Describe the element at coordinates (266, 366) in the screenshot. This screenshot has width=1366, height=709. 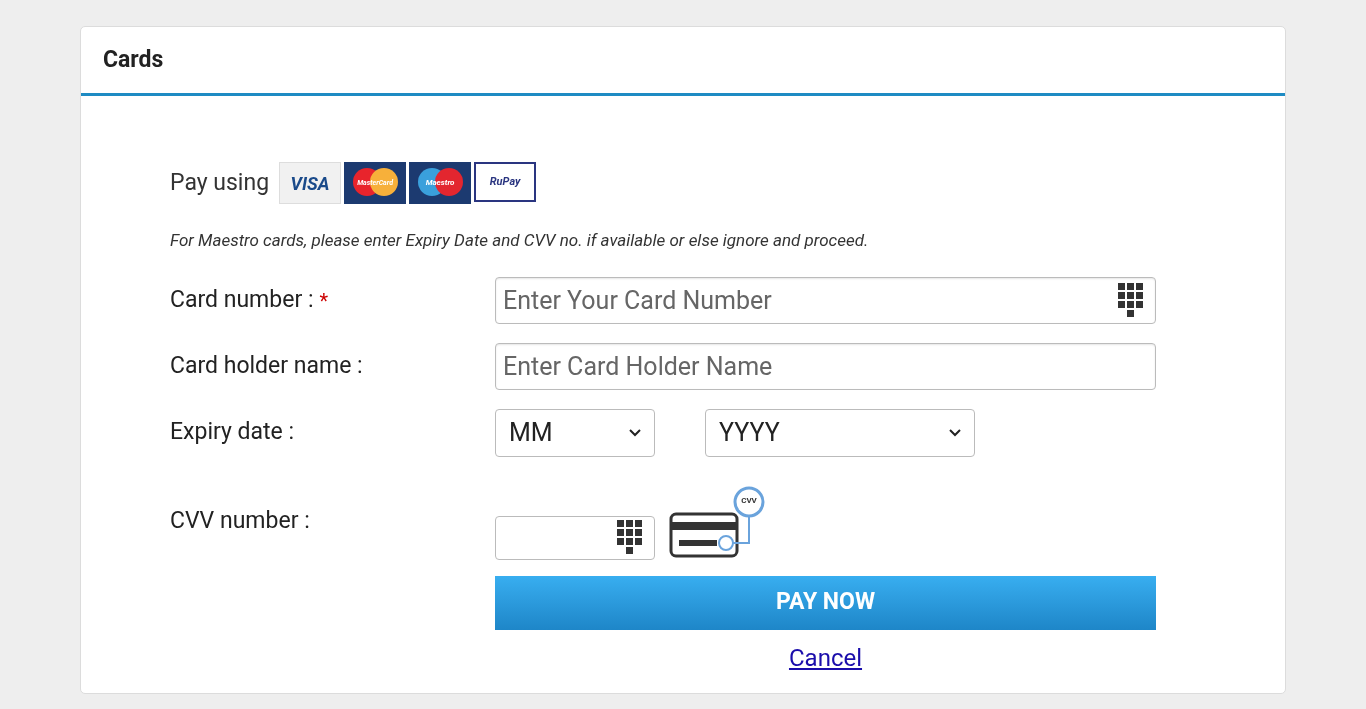
I see `field-label: Card holder name :` at that location.